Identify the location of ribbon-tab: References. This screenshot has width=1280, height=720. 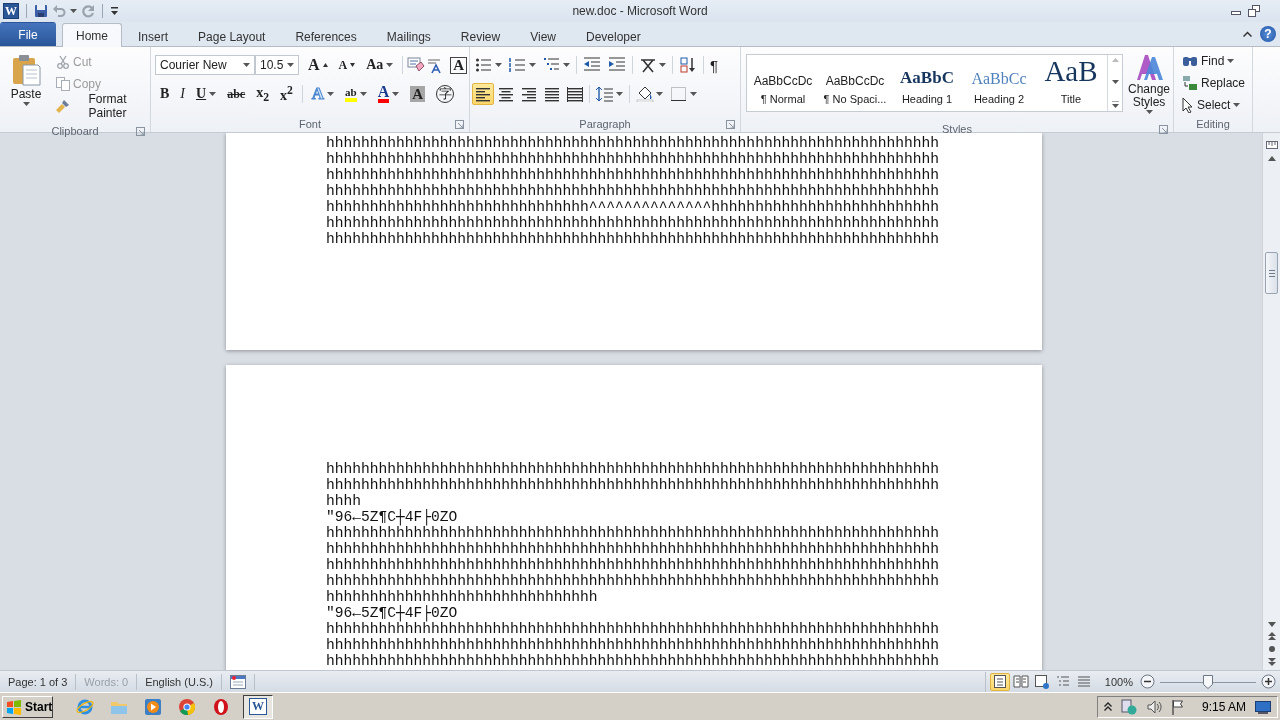
(326, 36).